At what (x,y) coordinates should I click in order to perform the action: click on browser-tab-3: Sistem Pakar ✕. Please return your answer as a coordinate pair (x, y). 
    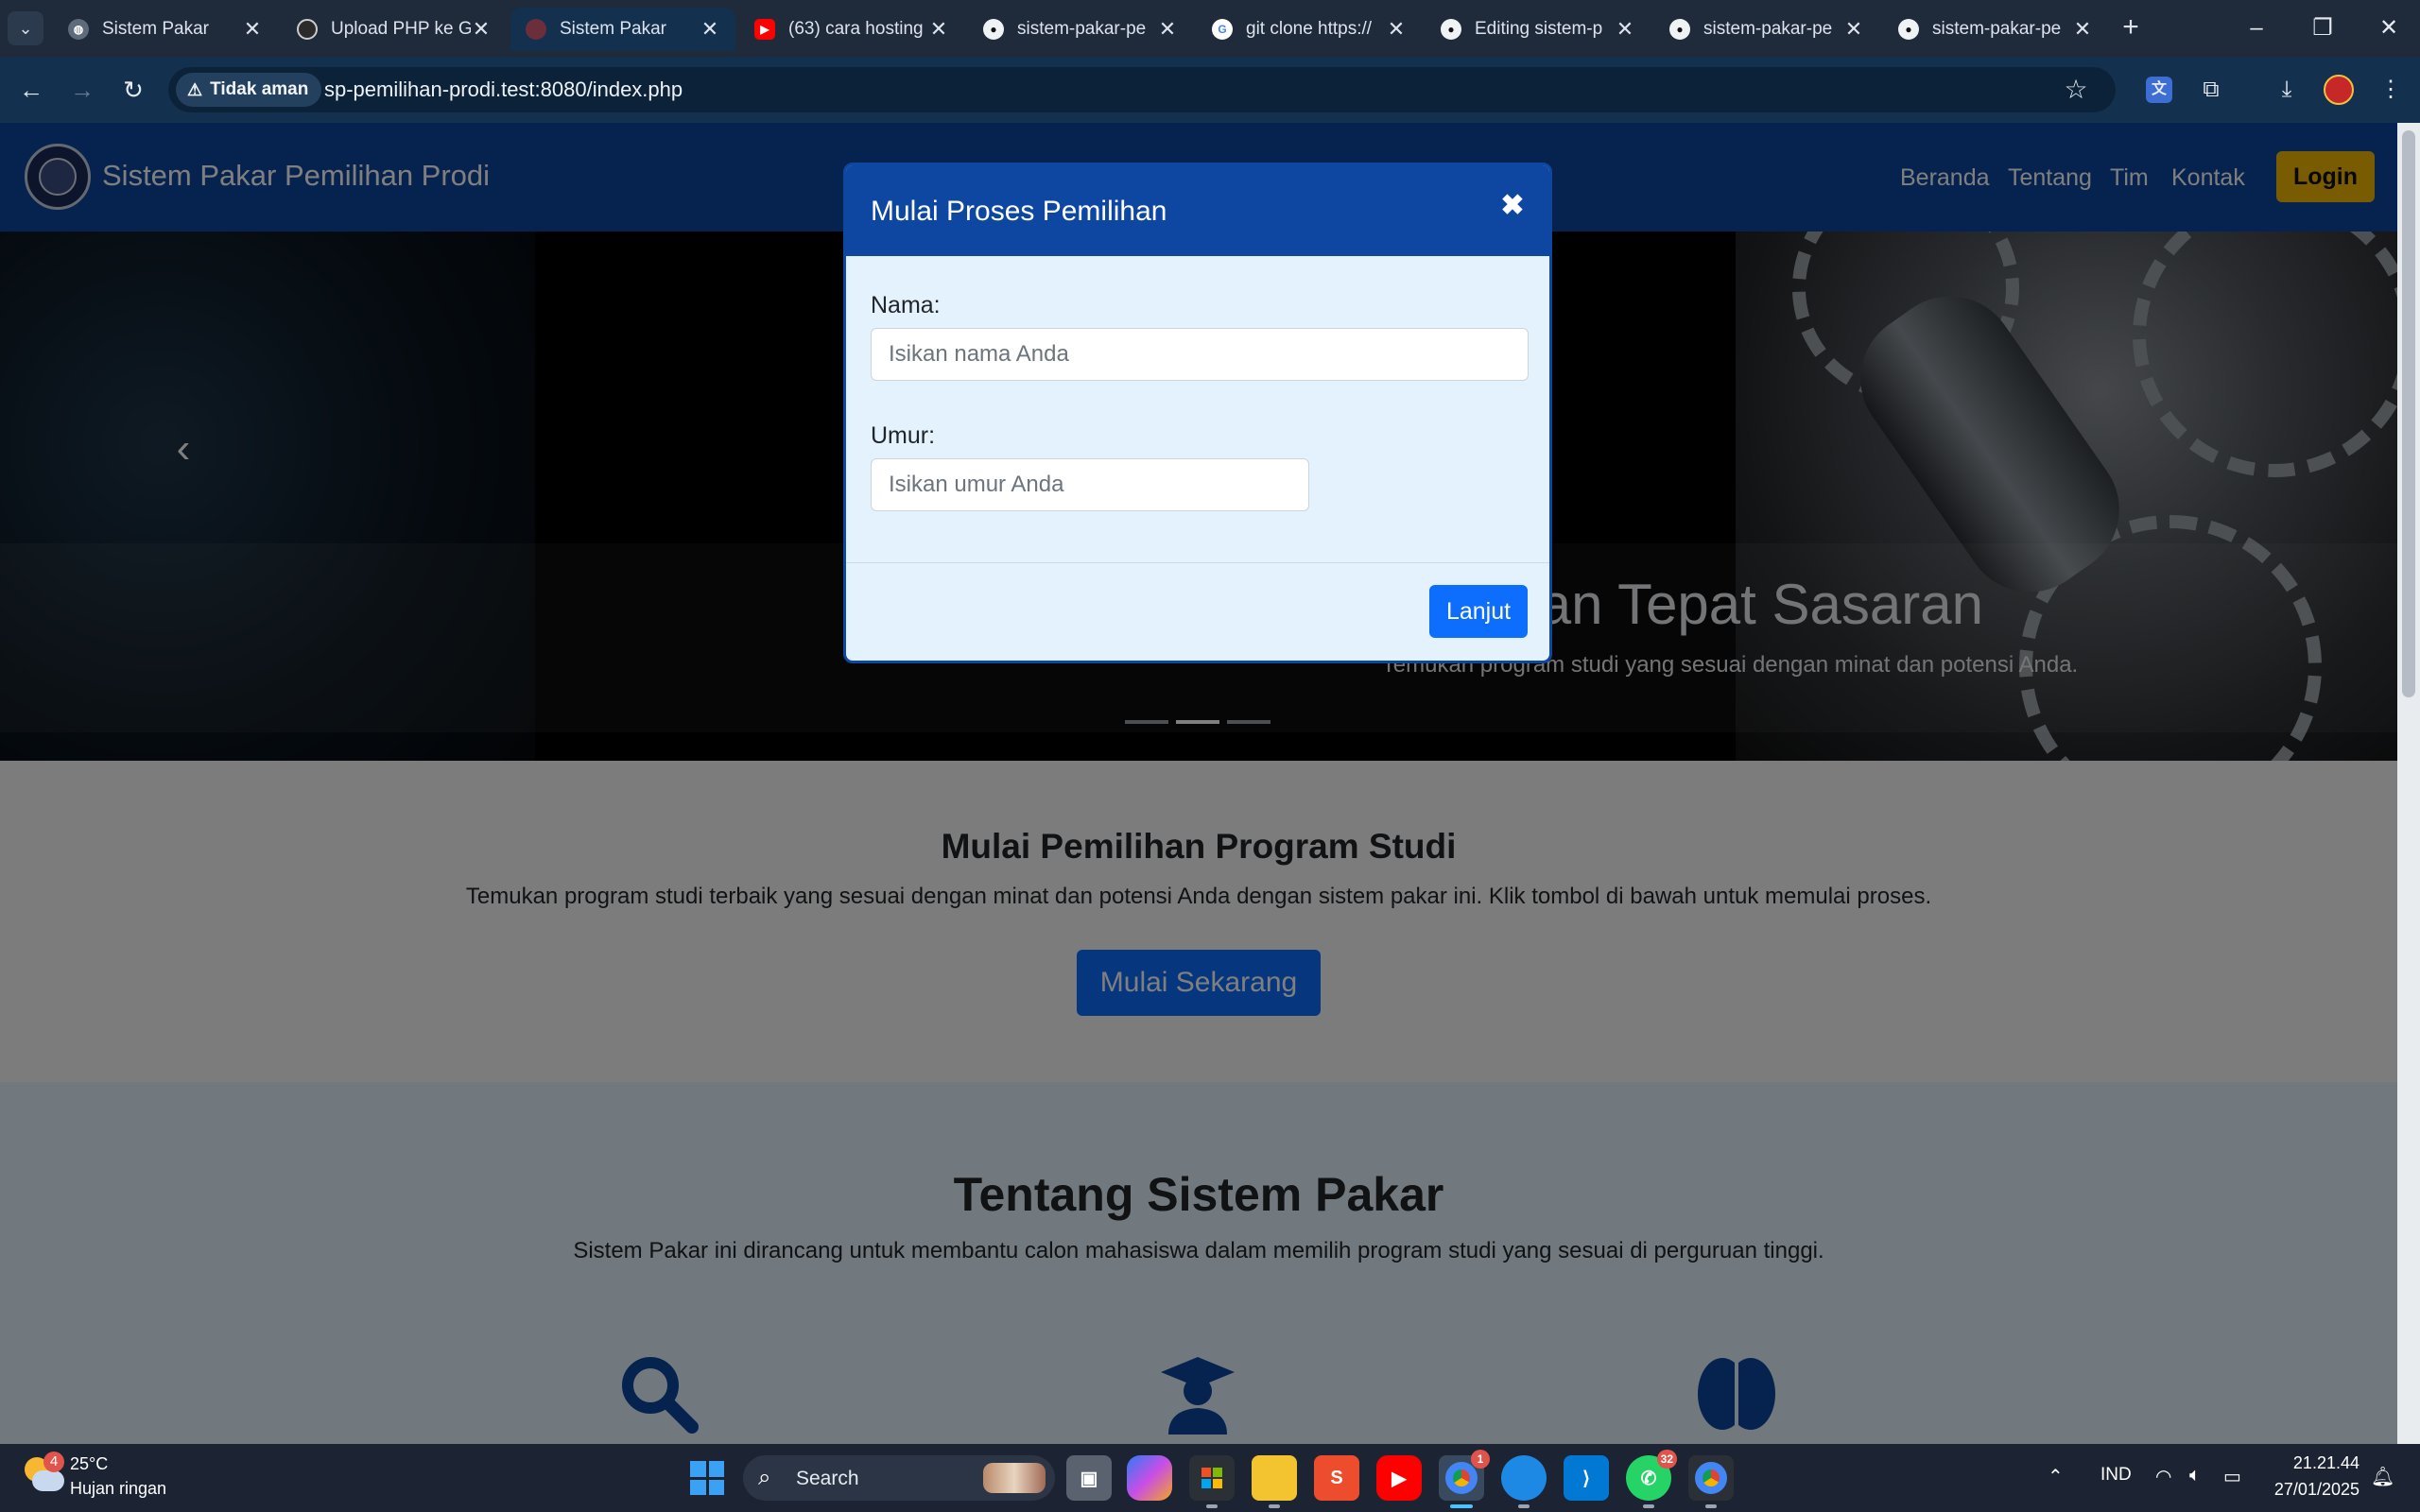
    Looking at the image, I should click on (622, 29).